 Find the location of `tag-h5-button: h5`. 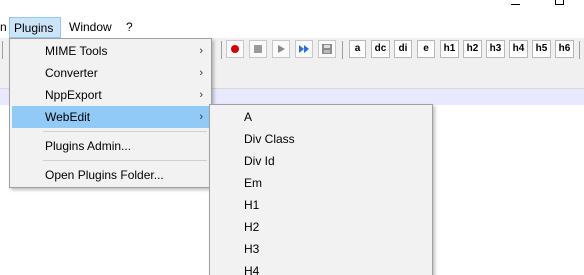

tag-h5-button: h5 is located at coordinates (541, 49).